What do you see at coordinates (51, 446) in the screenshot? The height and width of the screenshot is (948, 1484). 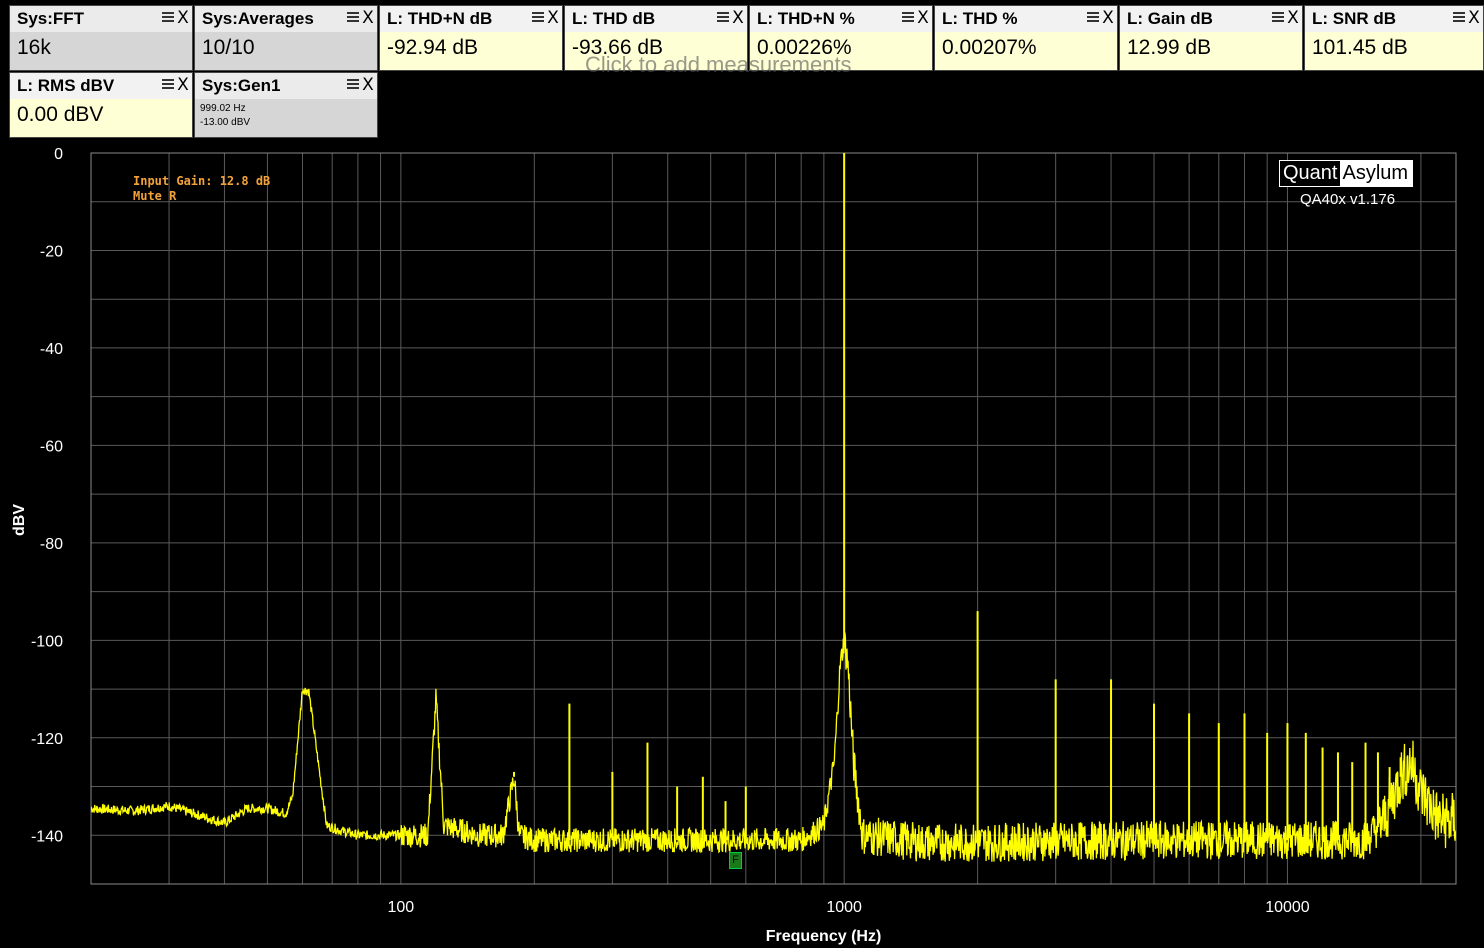 I see `y-tick-label: -60` at bounding box center [51, 446].